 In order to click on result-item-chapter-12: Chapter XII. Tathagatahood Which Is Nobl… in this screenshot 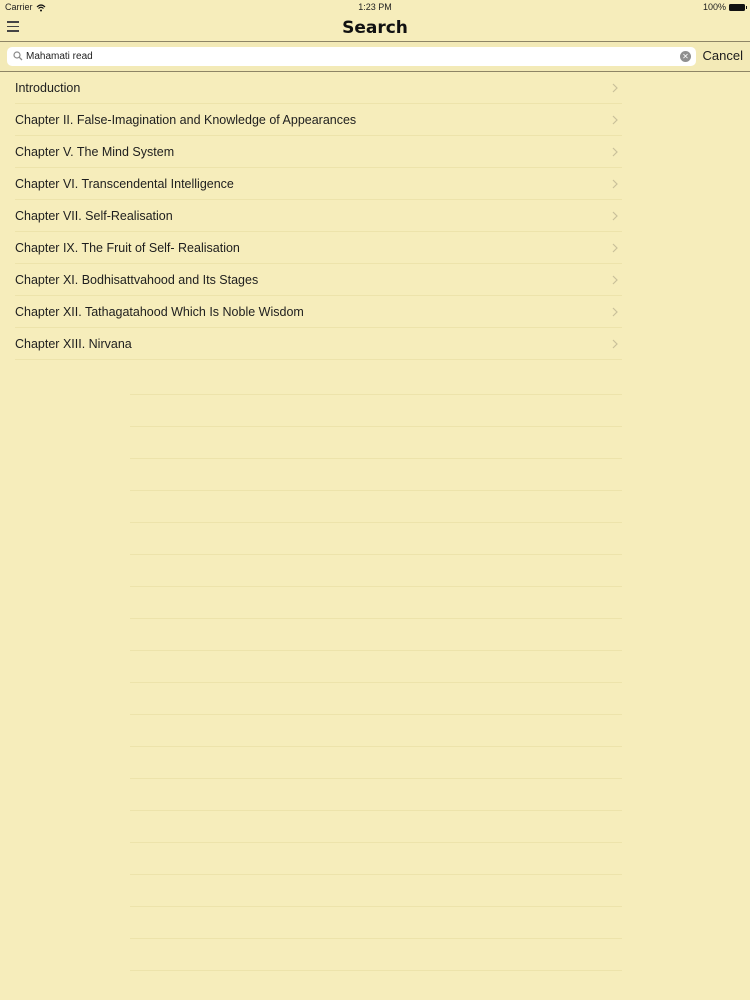, I will do `click(375, 312)`.